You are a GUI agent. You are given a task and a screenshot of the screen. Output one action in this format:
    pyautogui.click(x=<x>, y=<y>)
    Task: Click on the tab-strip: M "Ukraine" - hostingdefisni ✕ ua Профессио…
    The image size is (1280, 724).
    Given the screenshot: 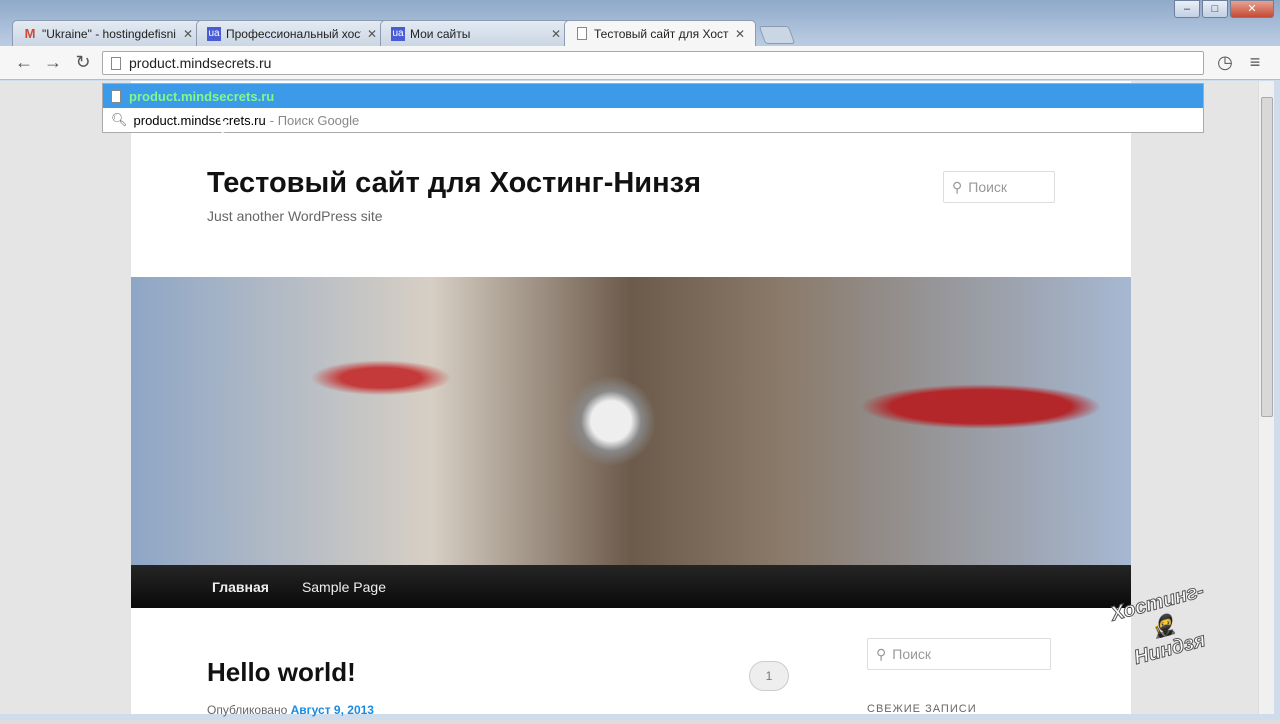 What is the action you would take?
    pyautogui.click(x=404, y=33)
    